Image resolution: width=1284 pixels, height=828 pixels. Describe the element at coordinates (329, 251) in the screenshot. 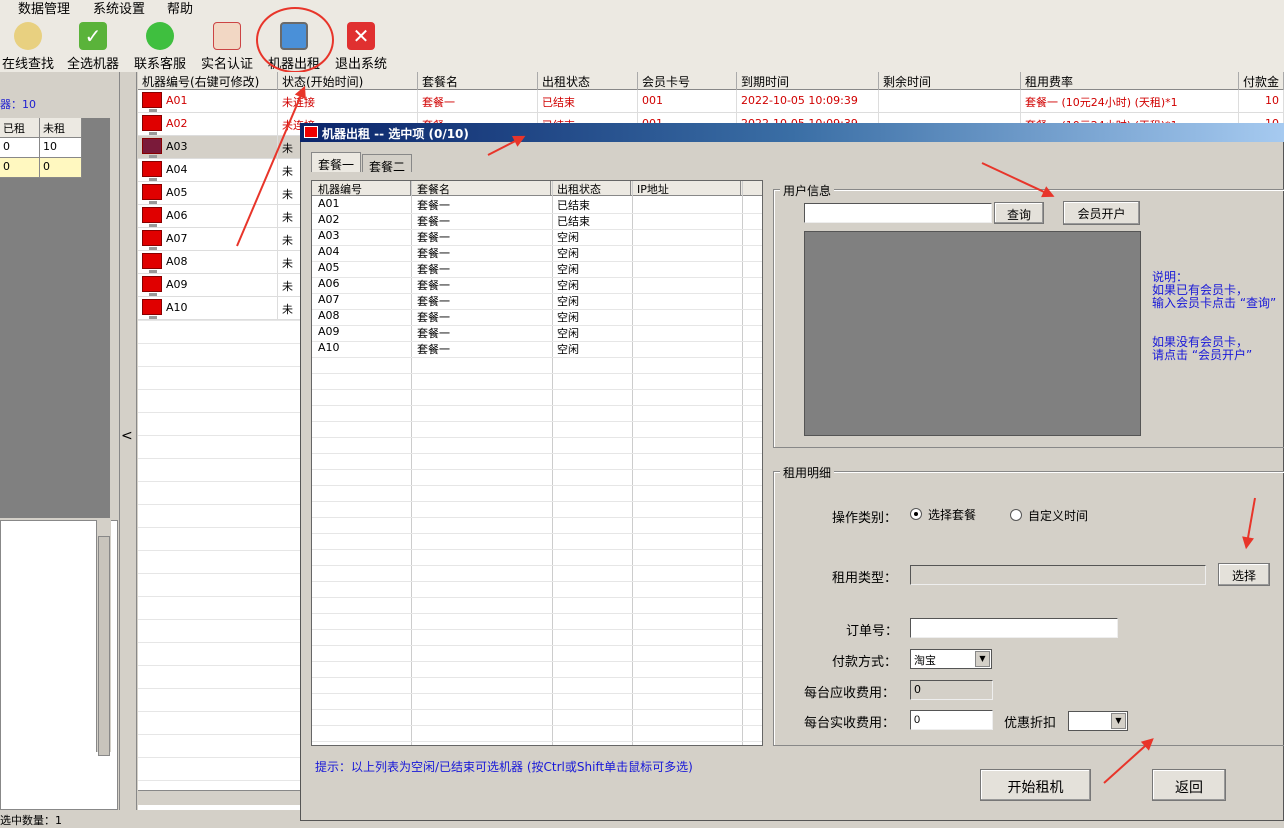

I see `available-cell: A04` at that location.